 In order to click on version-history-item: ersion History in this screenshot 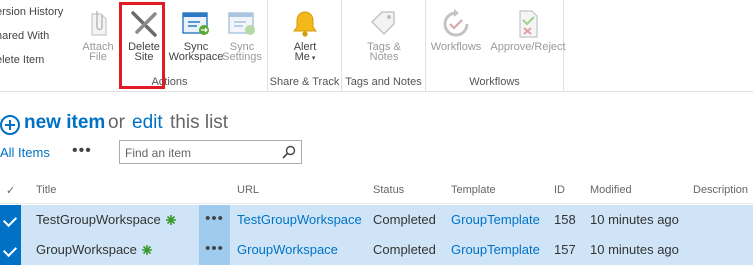, I will do `click(31, 12)`.